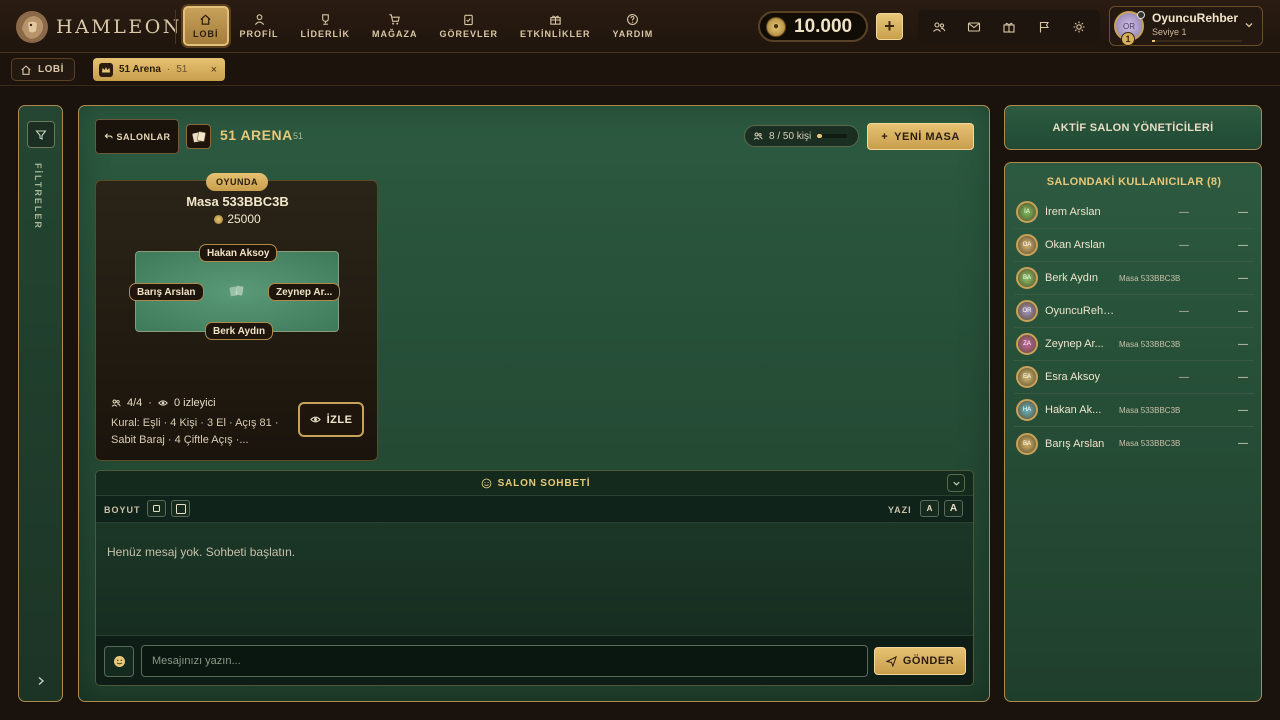  What do you see at coordinates (555, 26) in the screenshot?
I see `nav-events: ETKİNLİKLER` at bounding box center [555, 26].